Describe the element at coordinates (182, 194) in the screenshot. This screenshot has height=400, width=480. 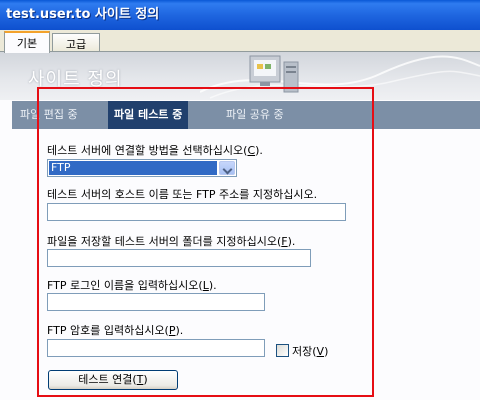
I see `host-label: 테스트 서버의 호스트 이름 또는 FTP 주소를 지정하십시오.` at that location.